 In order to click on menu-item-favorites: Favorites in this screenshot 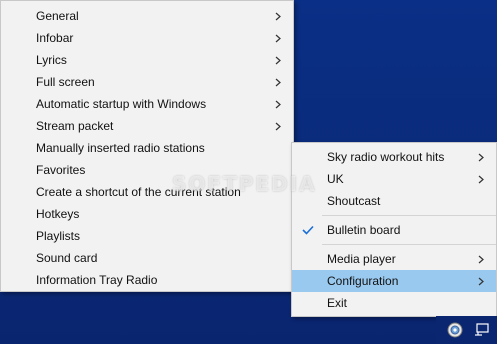, I will do `click(147, 170)`.